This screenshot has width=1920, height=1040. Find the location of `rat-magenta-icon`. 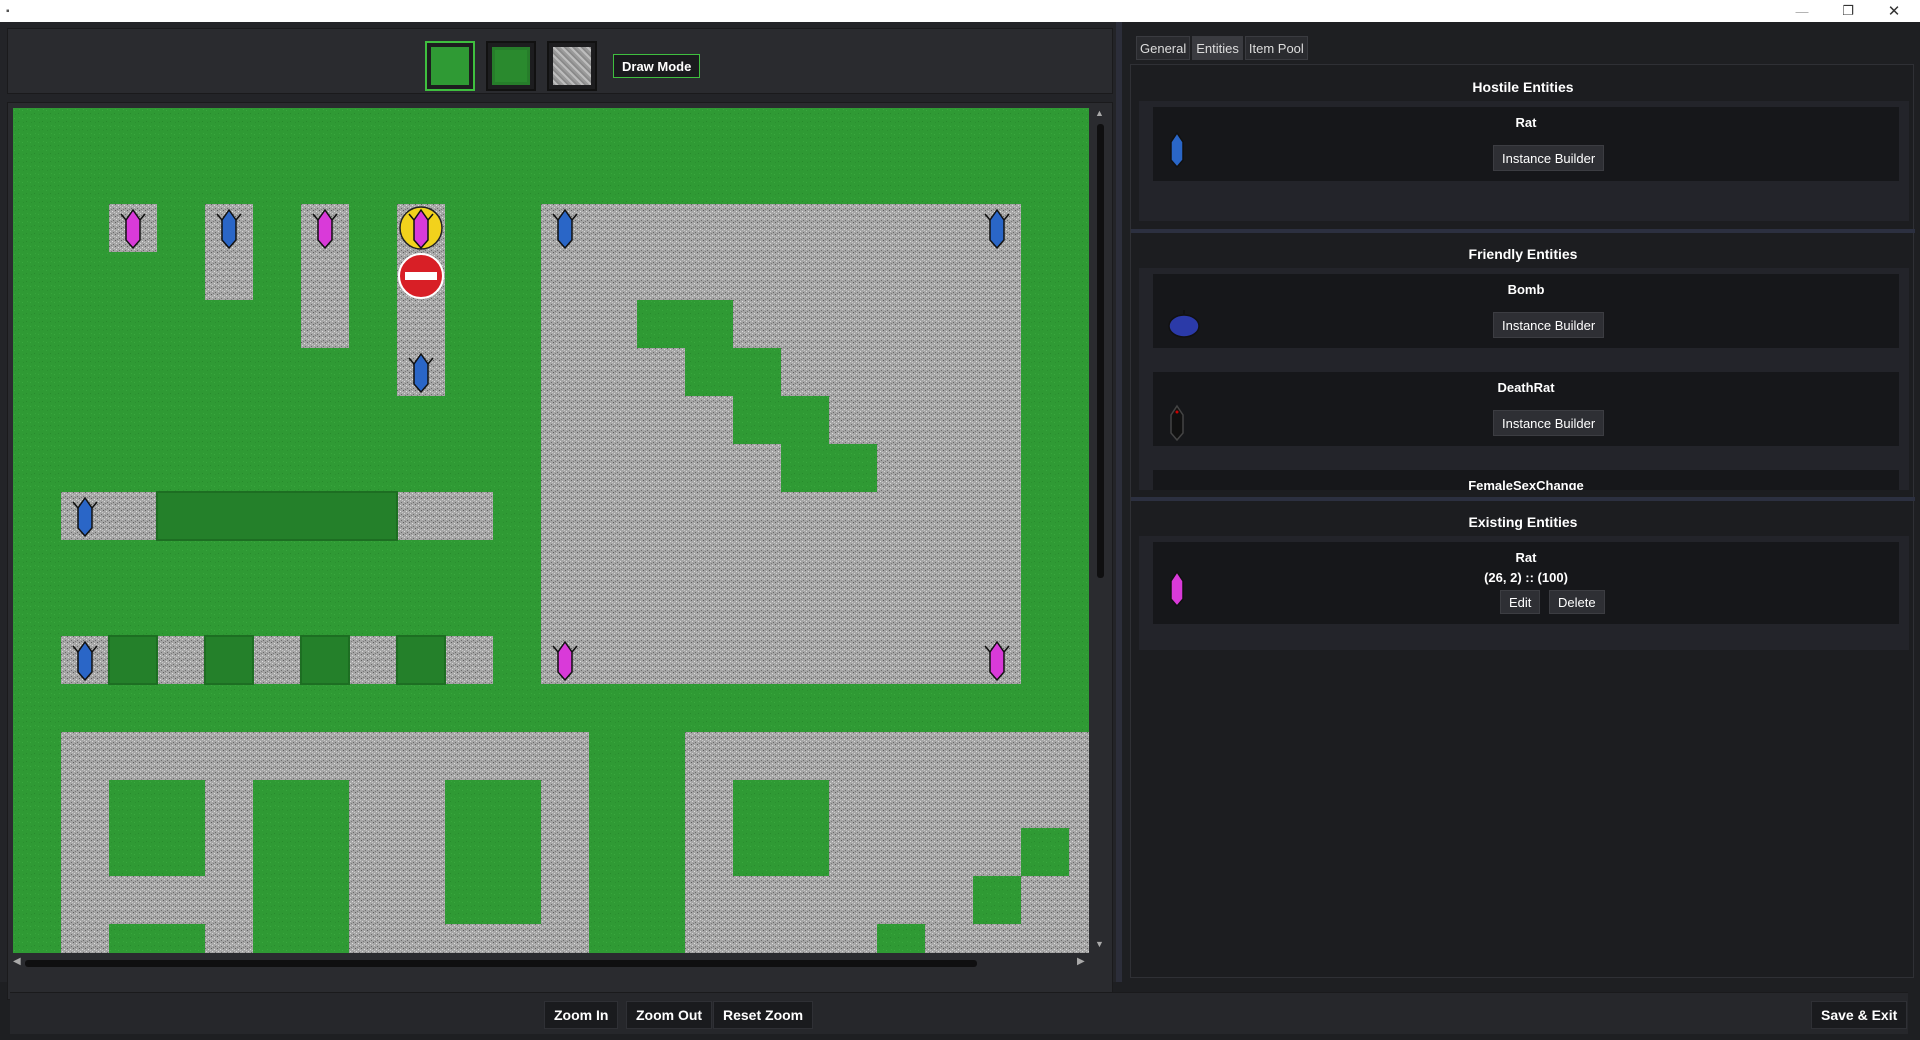

rat-magenta-icon is located at coordinates (1177, 589).